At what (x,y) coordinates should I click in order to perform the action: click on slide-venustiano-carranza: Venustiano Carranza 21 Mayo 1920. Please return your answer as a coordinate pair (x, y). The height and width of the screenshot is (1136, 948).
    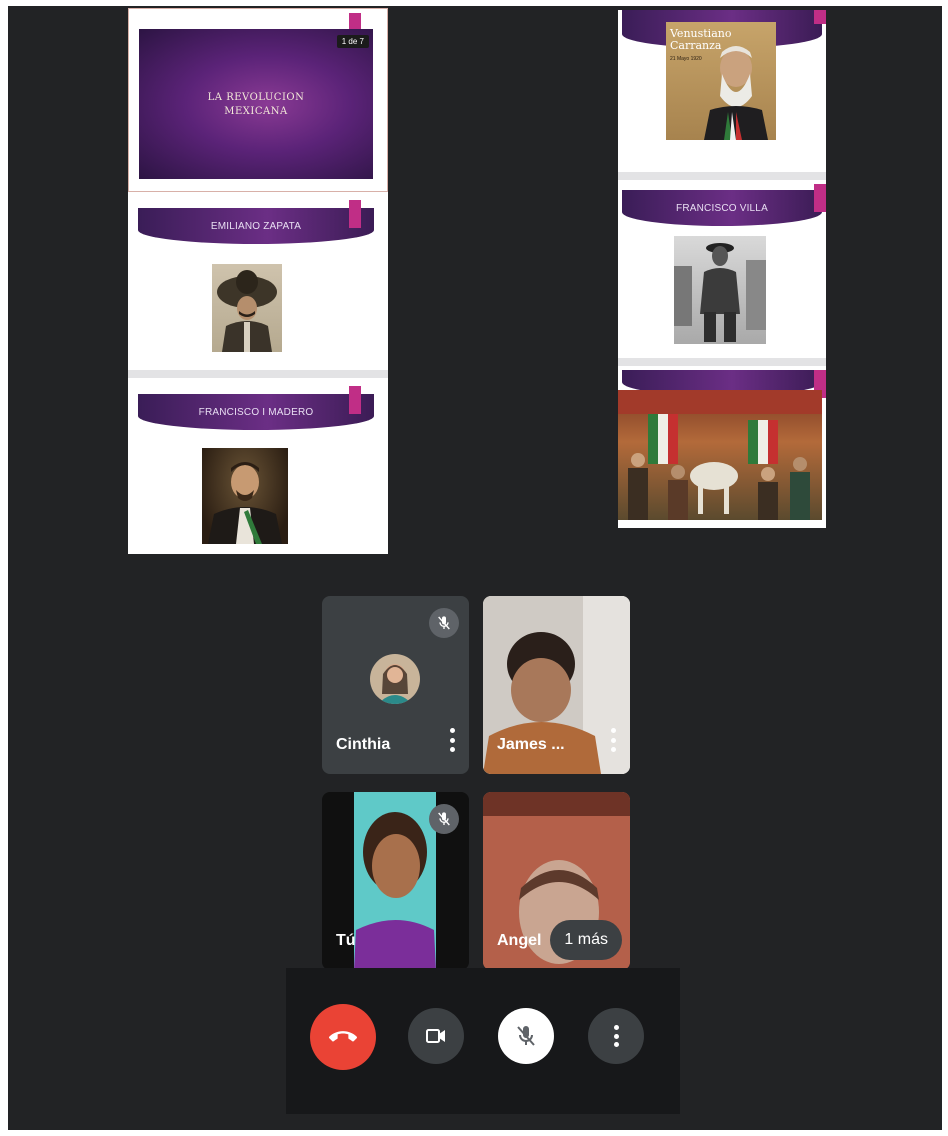
    Looking at the image, I should click on (722, 95).